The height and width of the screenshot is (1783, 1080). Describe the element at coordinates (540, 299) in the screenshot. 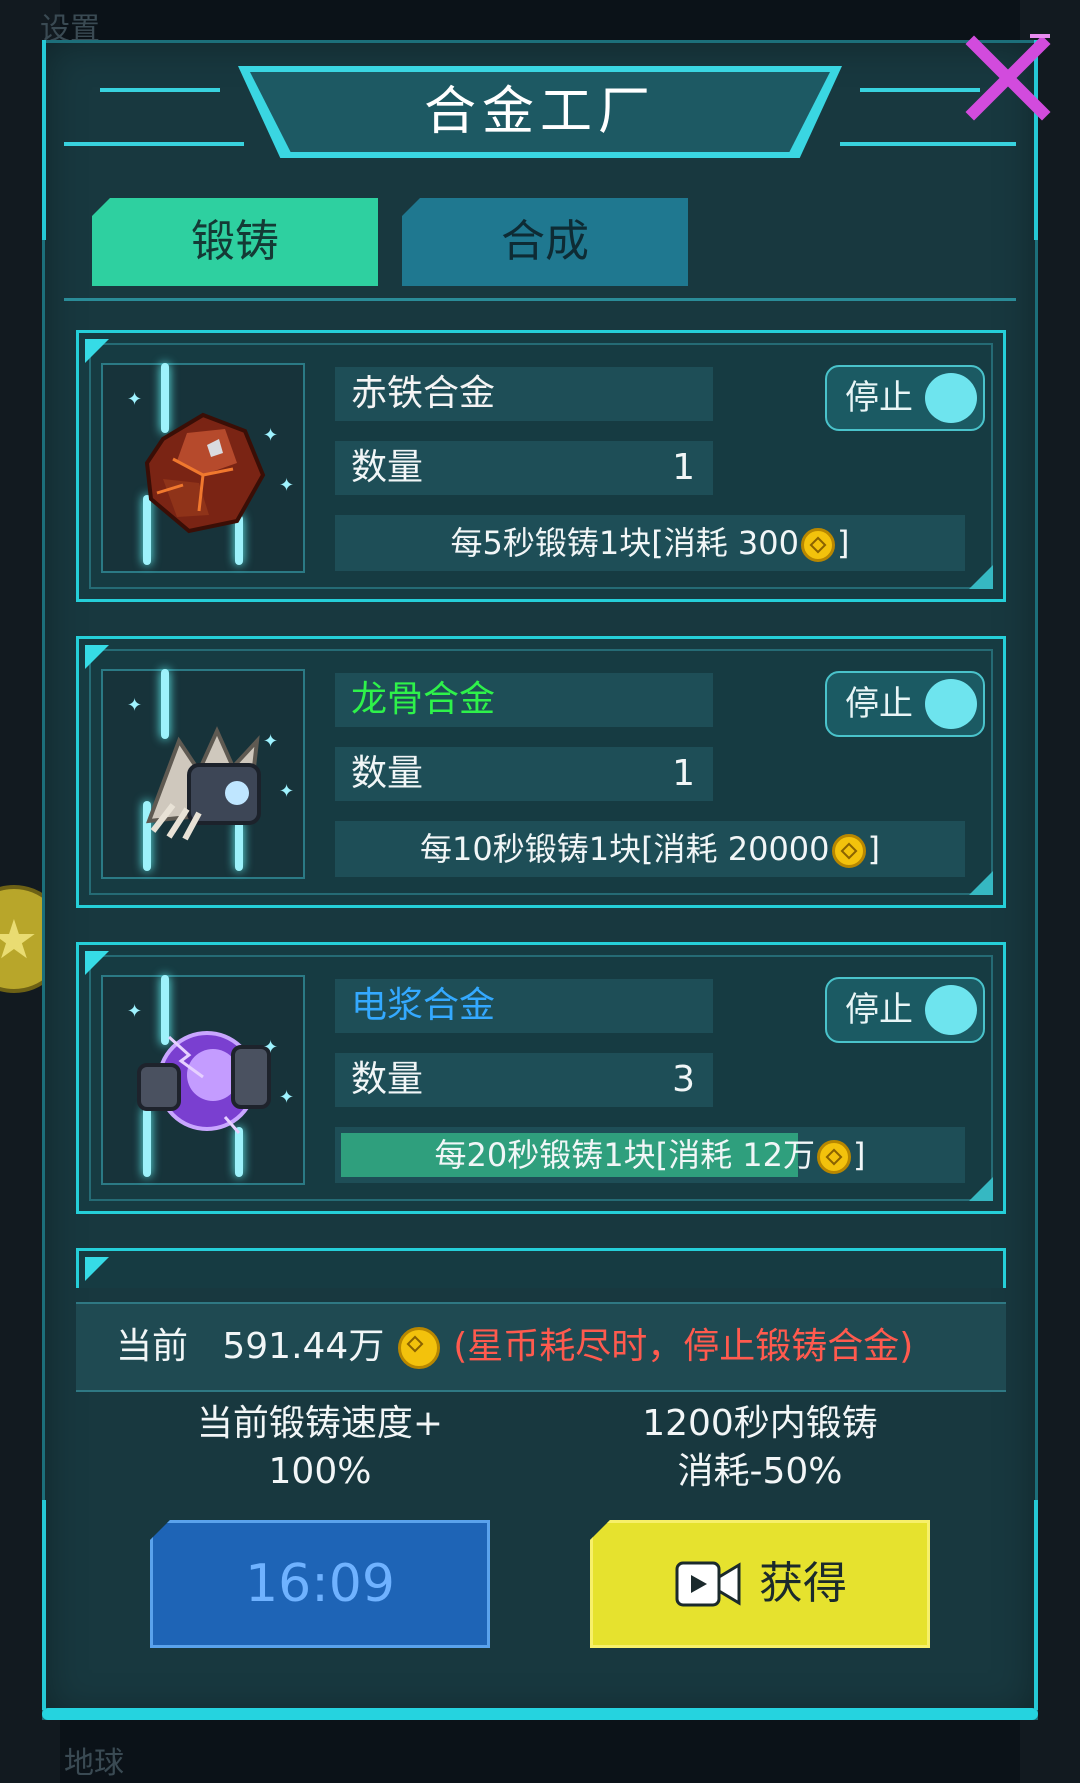

I see `tab-divider` at that location.